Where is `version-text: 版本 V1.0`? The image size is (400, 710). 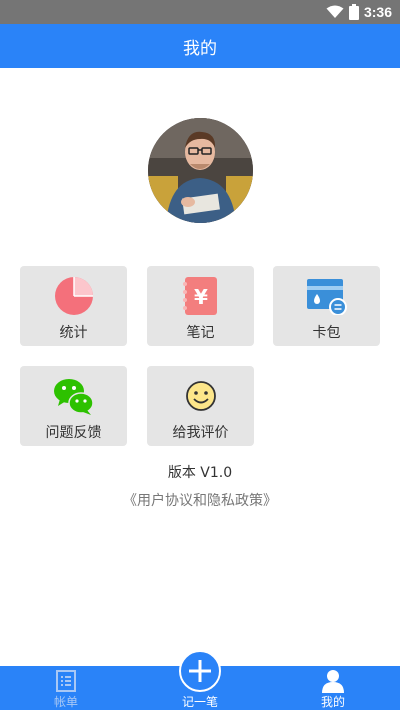
version-text: 版本 V1.0 is located at coordinates (200, 473).